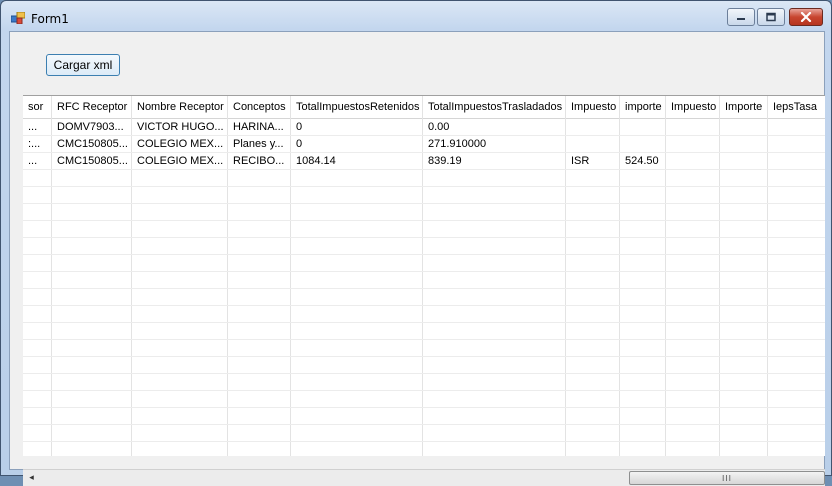 The height and width of the screenshot is (486, 832). What do you see at coordinates (593, 161) in the screenshot?
I see `table-cell: ISR` at bounding box center [593, 161].